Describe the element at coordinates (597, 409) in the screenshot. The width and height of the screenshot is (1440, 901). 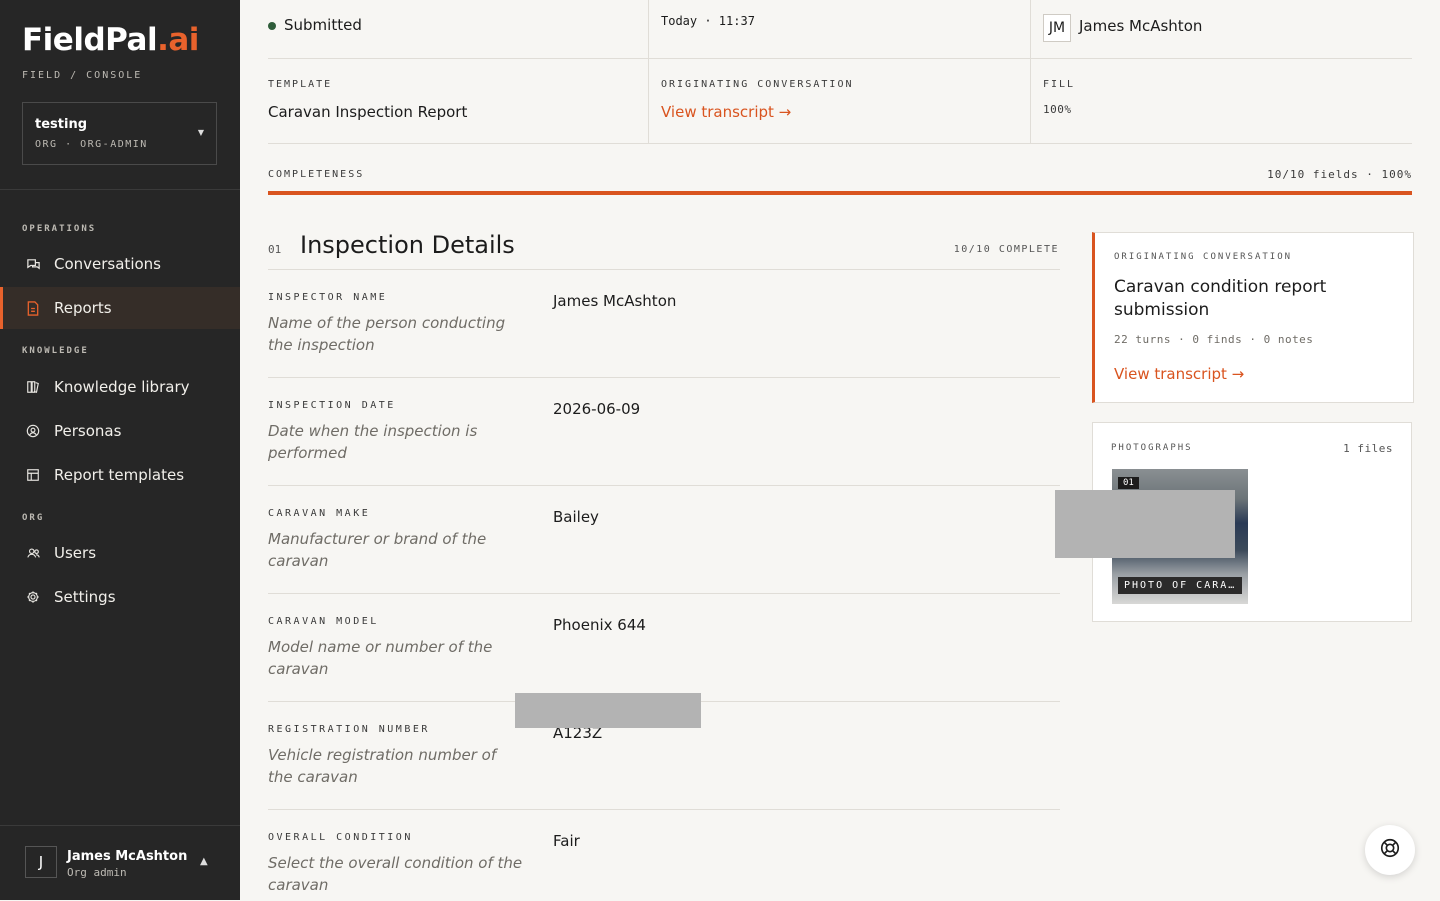
I see `field-value: 2026-06-09` at that location.